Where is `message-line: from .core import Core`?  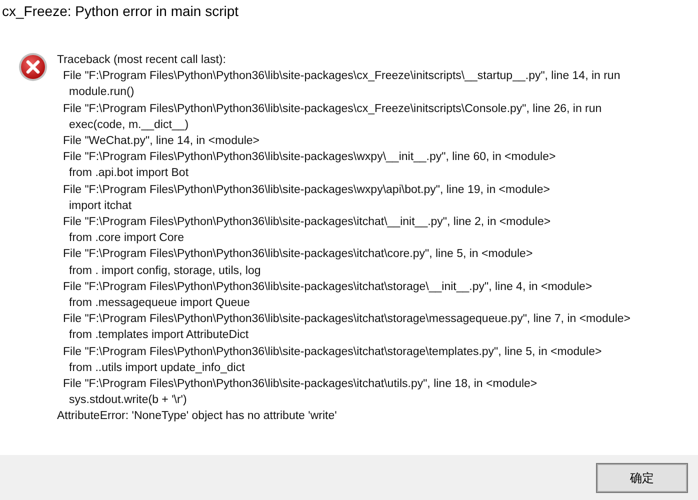
message-line: from .core import Core is located at coordinates (127, 238).